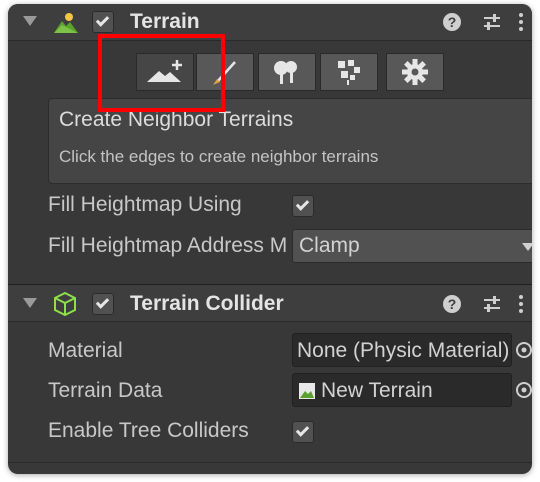 This screenshot has width=540, height=482. I want to click on gear-icon, so click(415, 72).